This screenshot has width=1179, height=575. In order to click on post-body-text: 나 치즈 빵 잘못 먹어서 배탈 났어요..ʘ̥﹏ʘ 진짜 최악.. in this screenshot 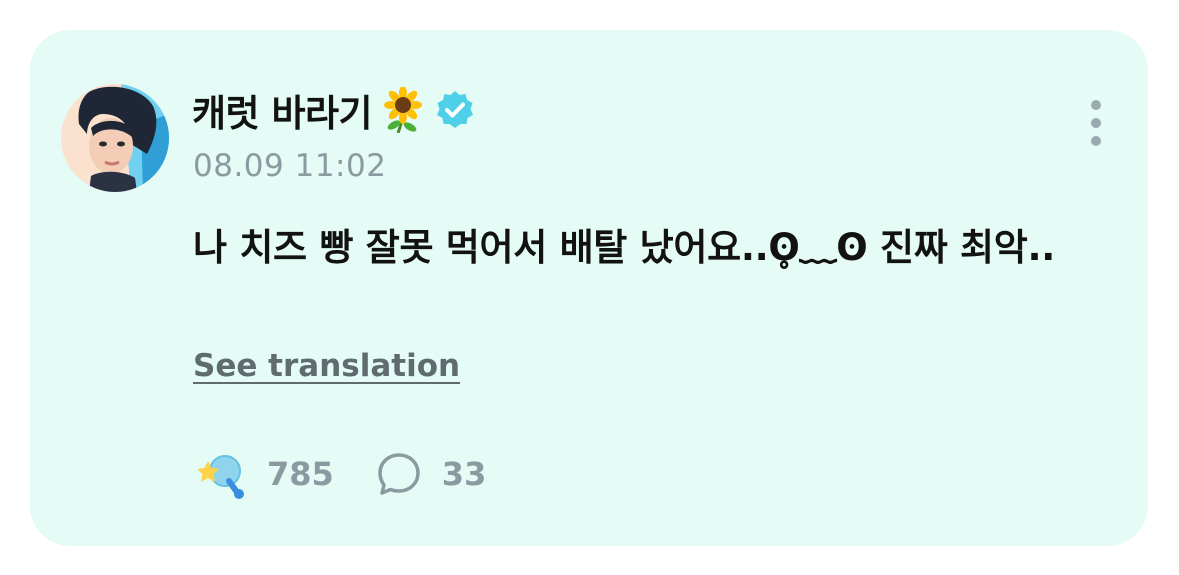, I will do `click(624, 247)`.